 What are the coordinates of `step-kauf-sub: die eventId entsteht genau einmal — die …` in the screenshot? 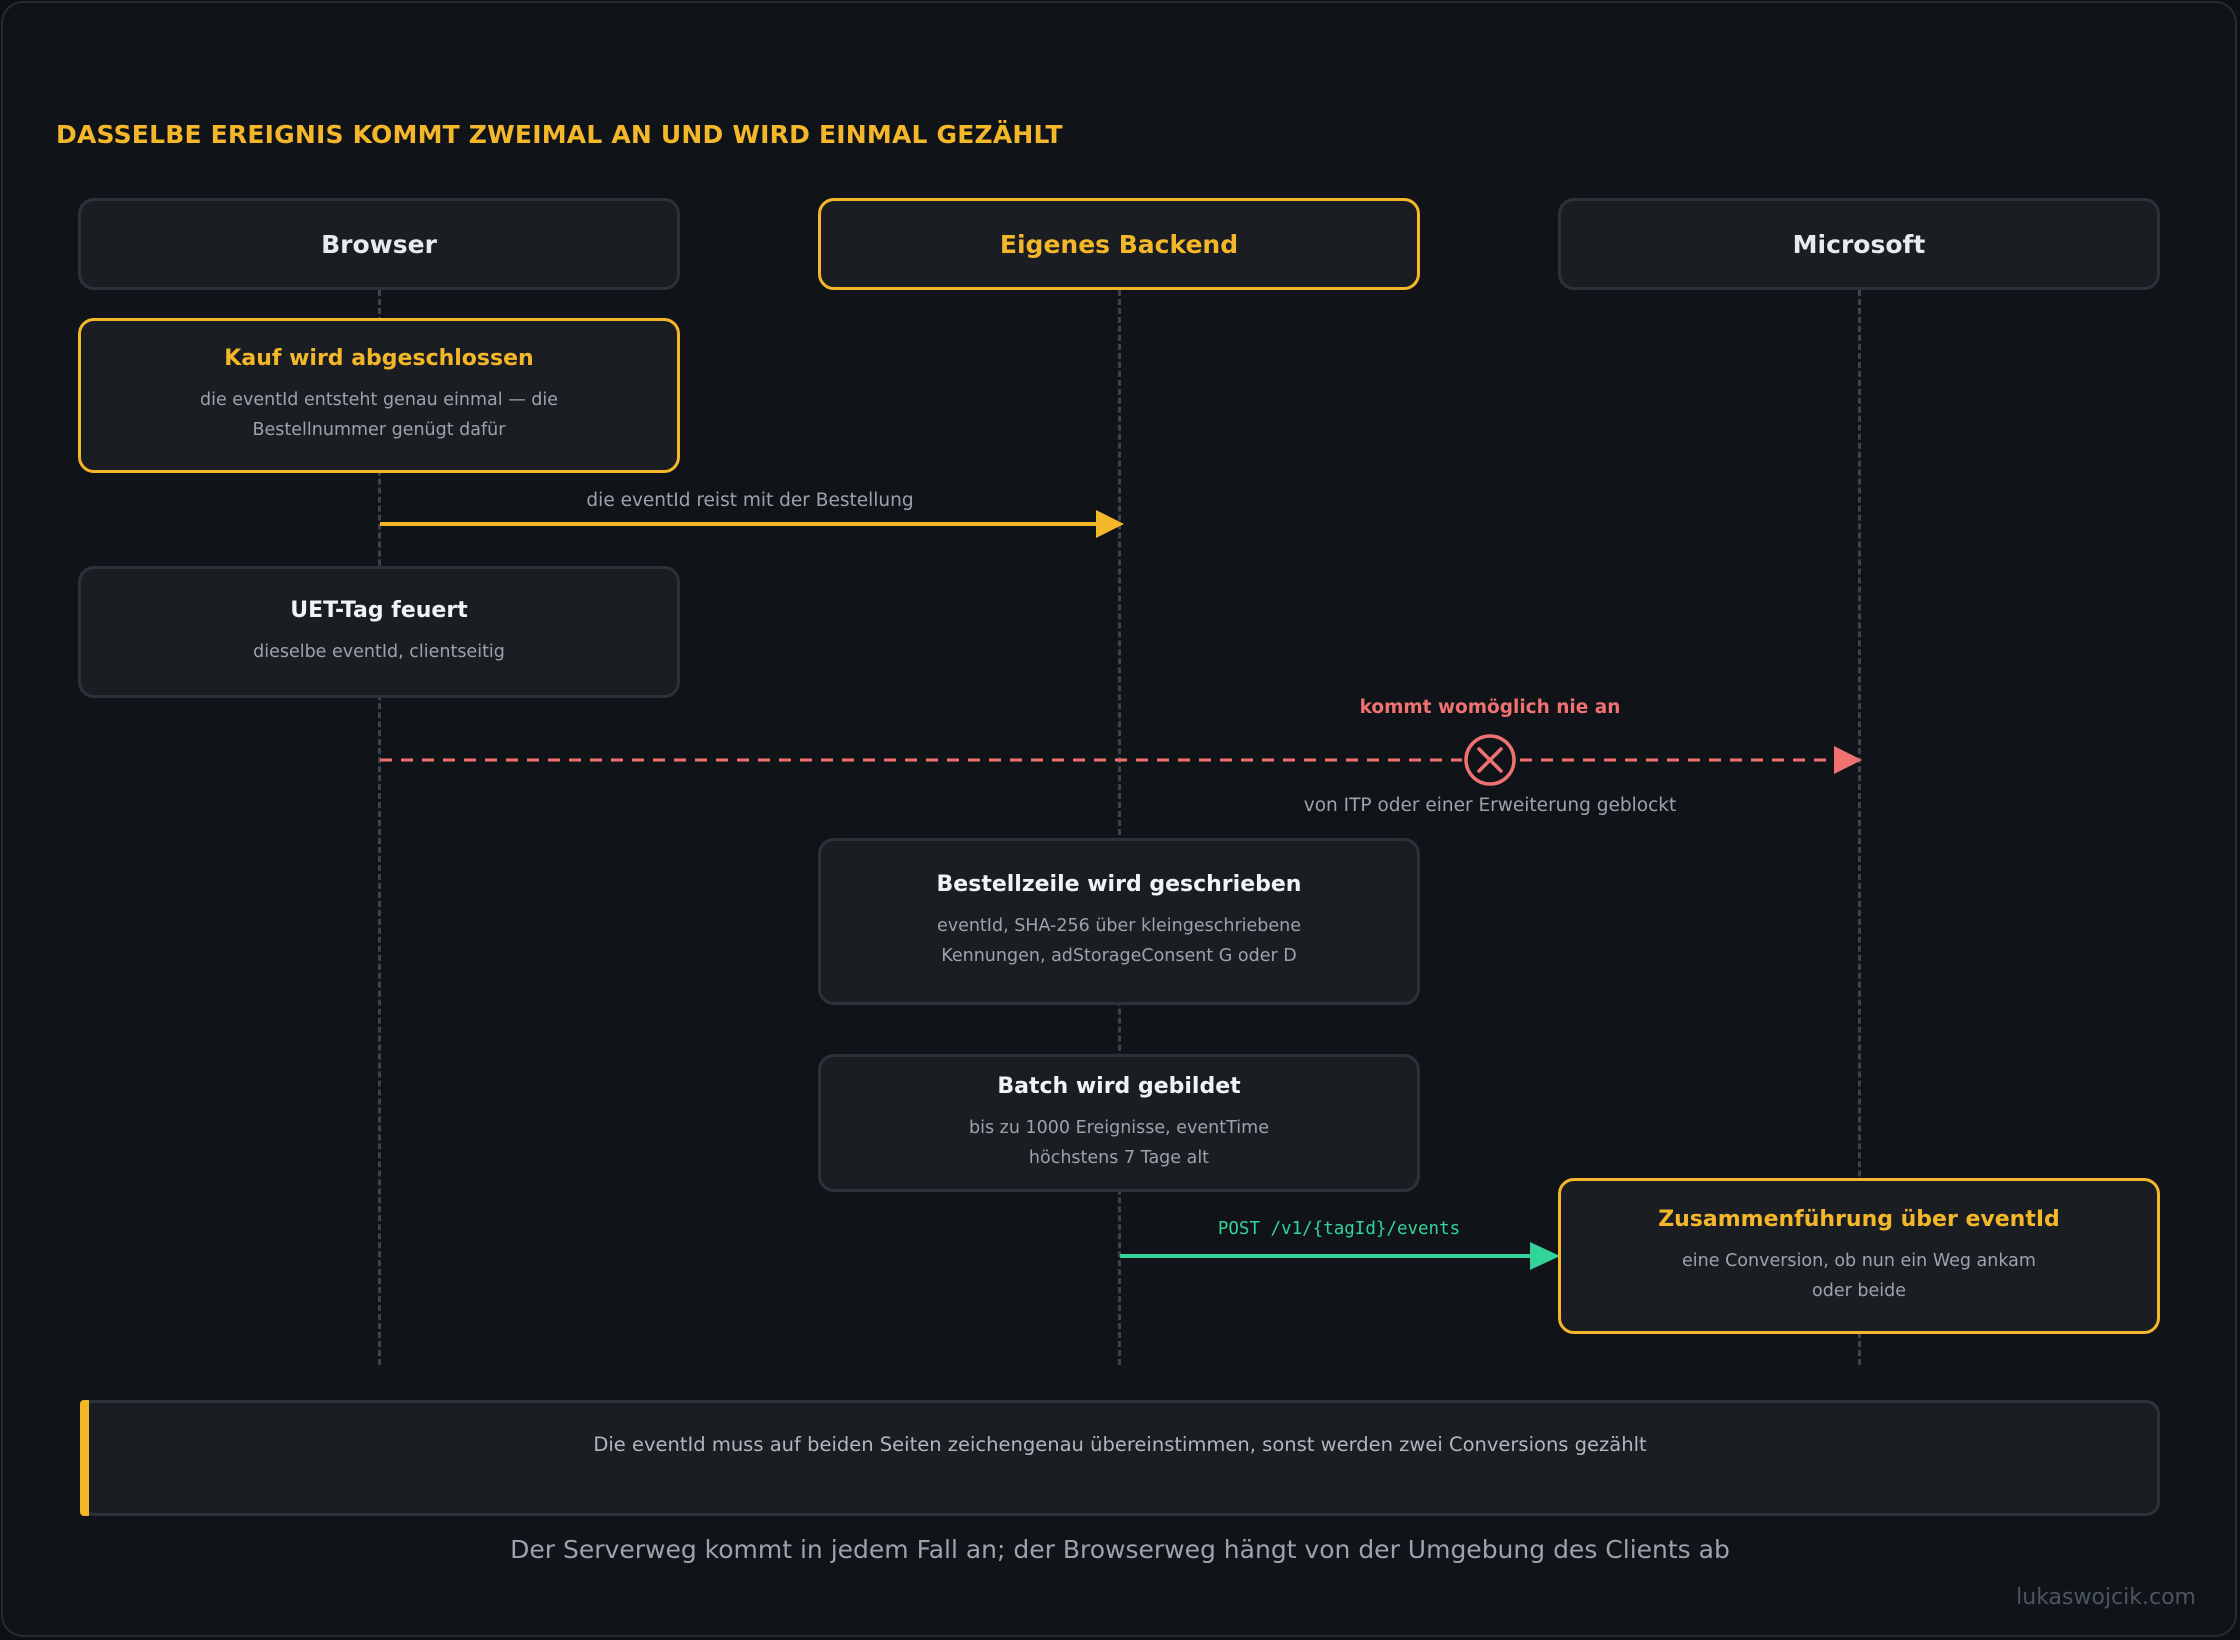 It's located at (378, 415).